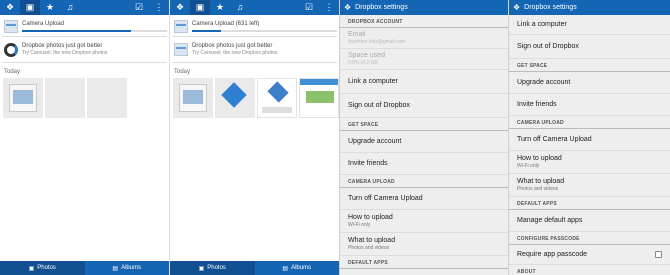  Describe the element at coordinates (366, 55) in the screenshot. I see `space-used-label: Space used` at that location.